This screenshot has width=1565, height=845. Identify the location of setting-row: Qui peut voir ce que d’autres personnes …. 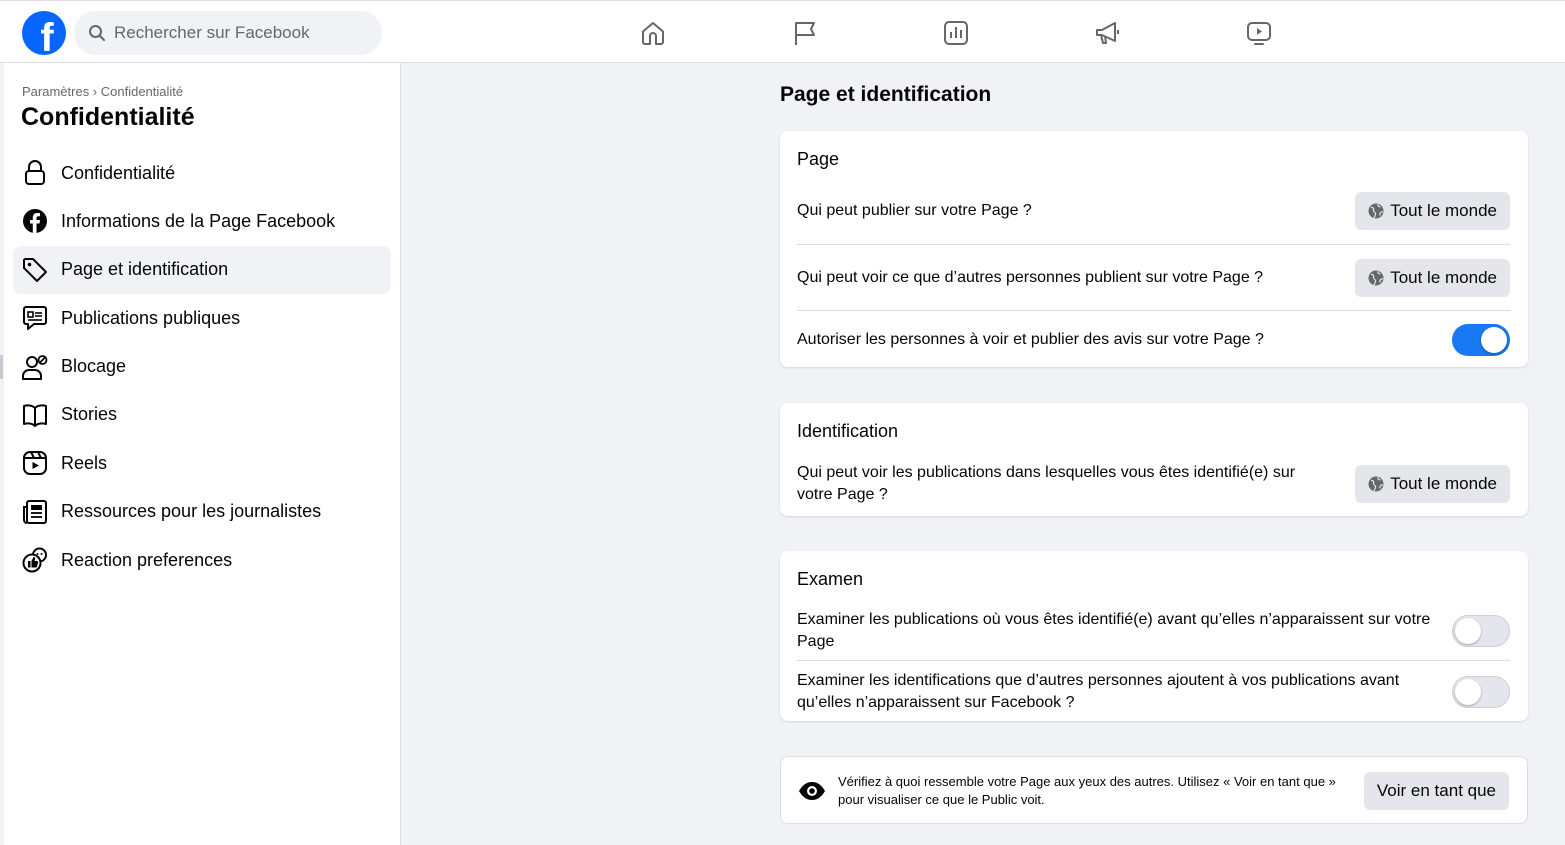
(1153, 278).